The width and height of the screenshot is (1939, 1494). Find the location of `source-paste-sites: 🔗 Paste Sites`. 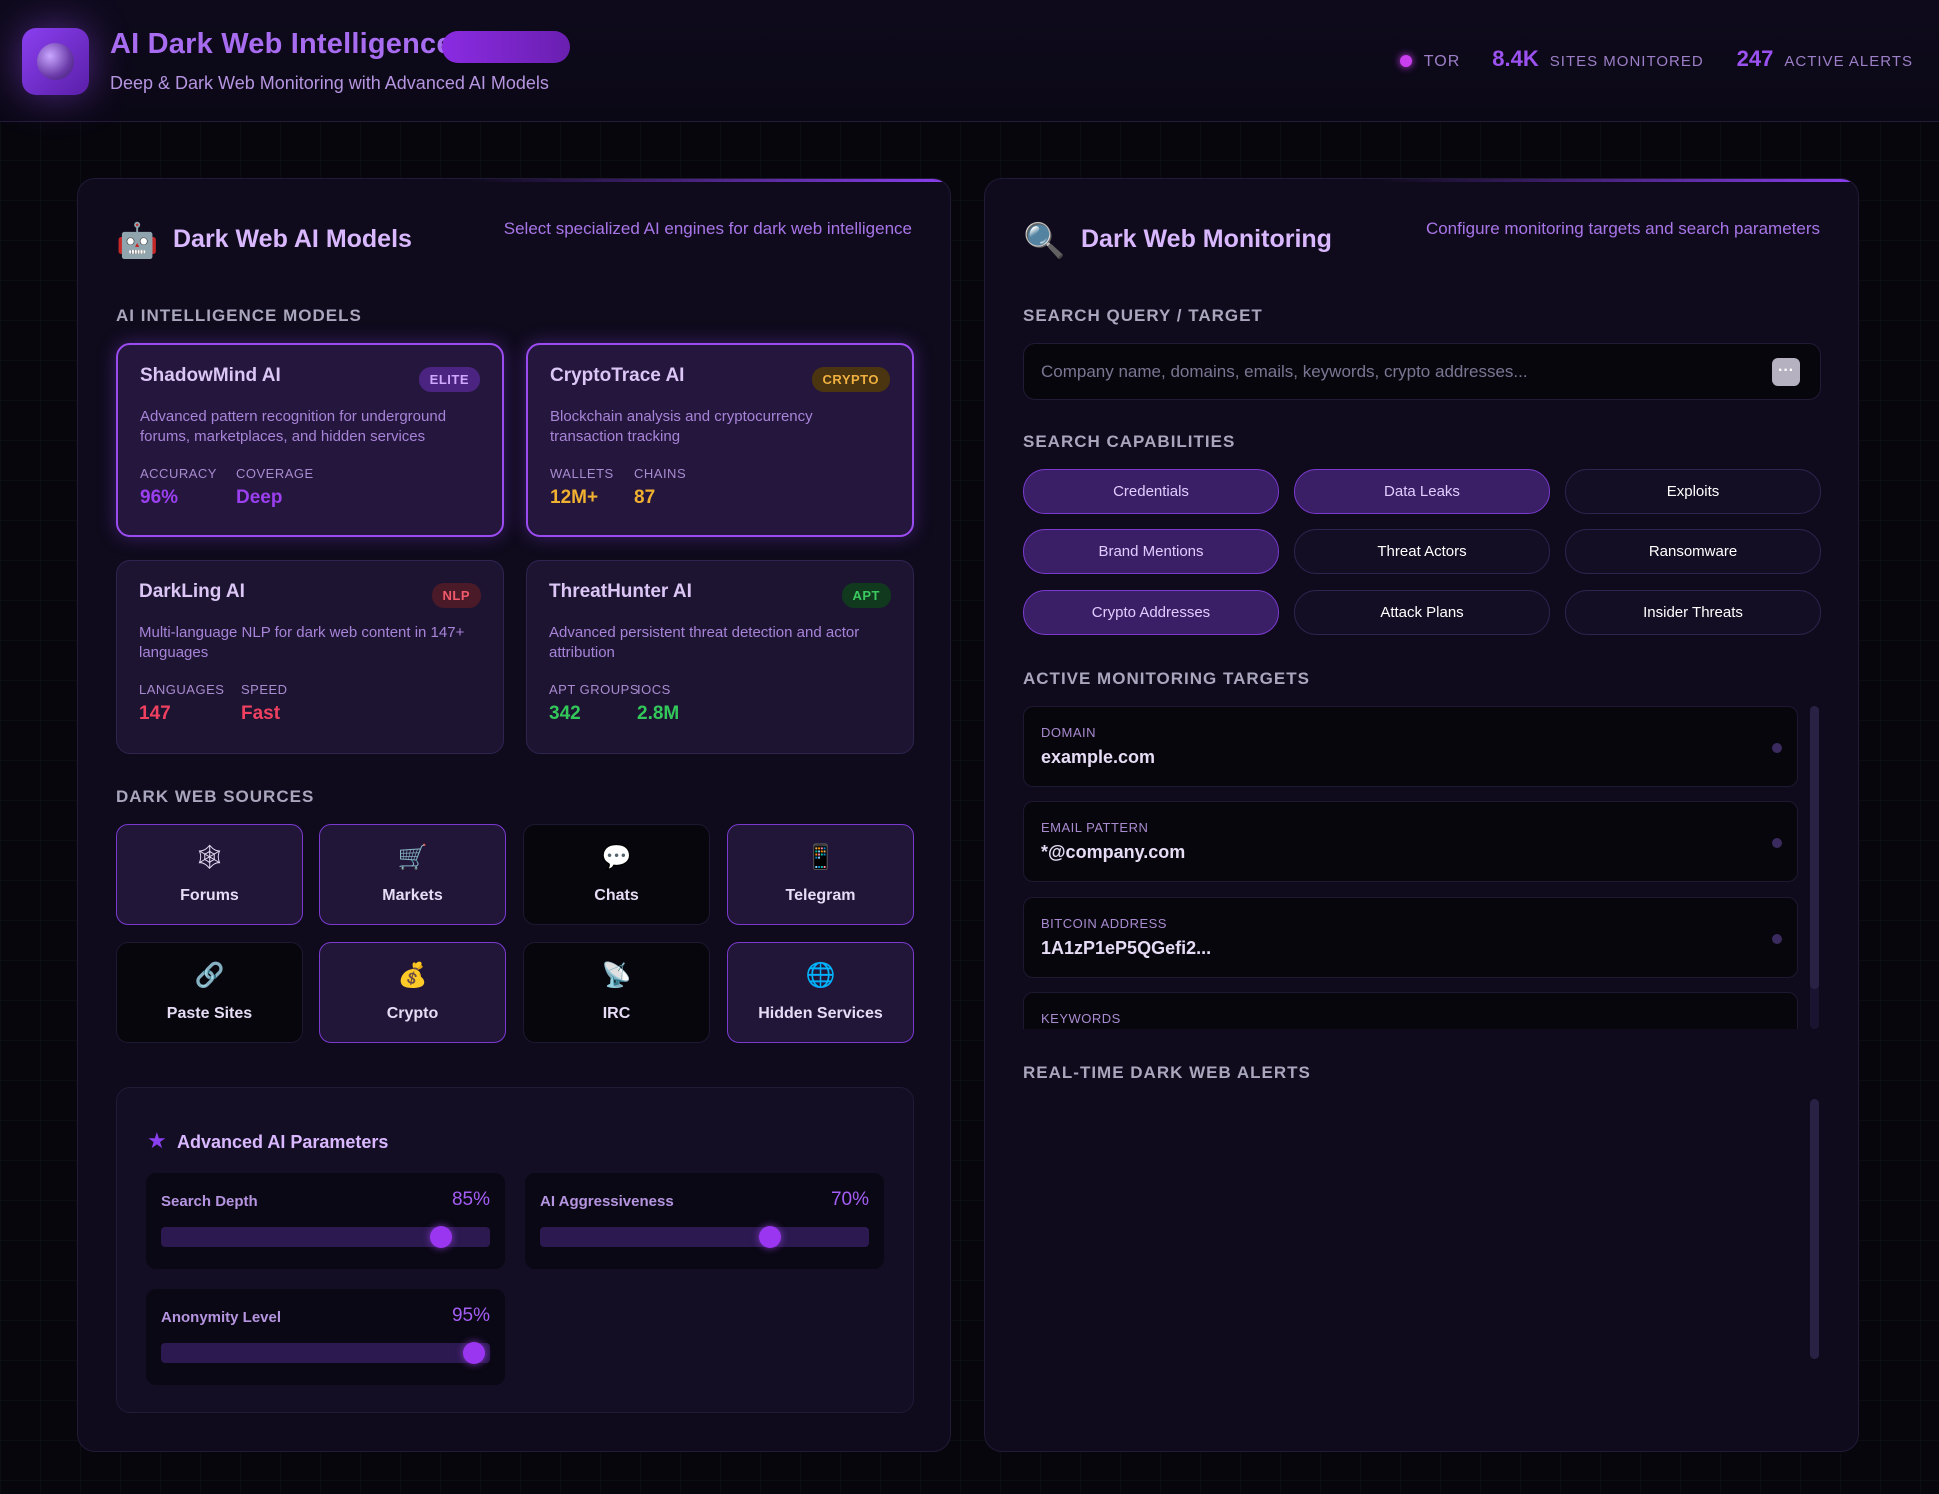

source-paste-sites: 🔗 Paste Sites is located at coordinates (209, 992).